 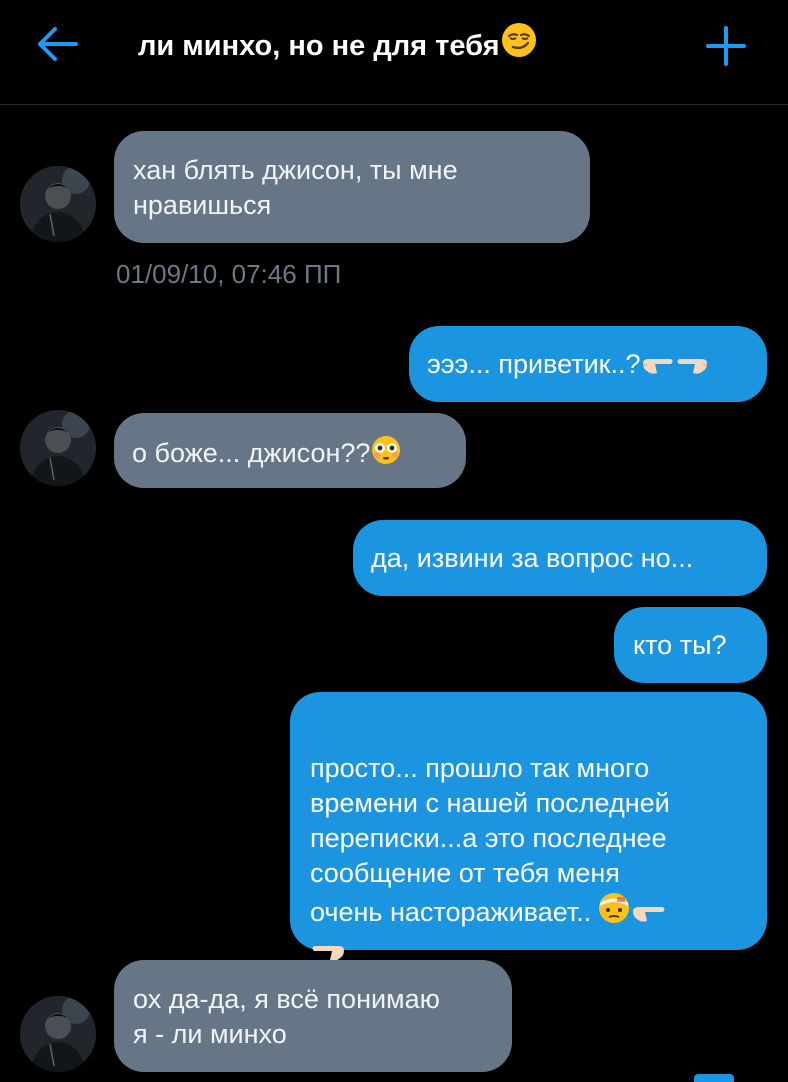 I want to click on message-text: о боже... джисон??, so click(x=251, y=453).